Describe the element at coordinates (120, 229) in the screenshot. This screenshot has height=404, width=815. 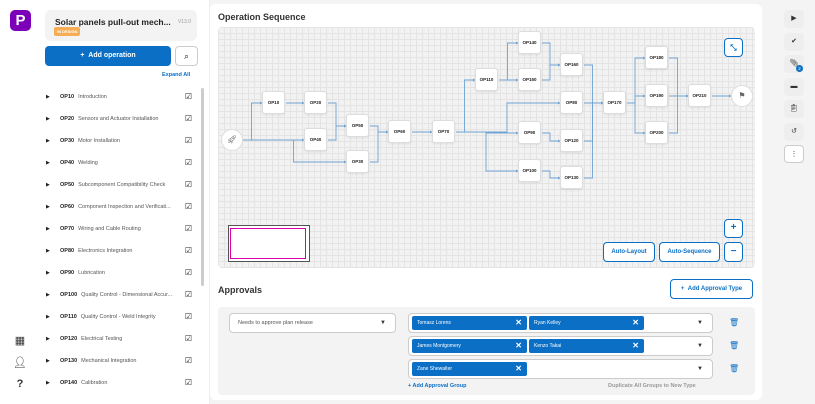
I see `operation-item: ▶ OP70 Wiring and Cable Routing ☑` at that location.